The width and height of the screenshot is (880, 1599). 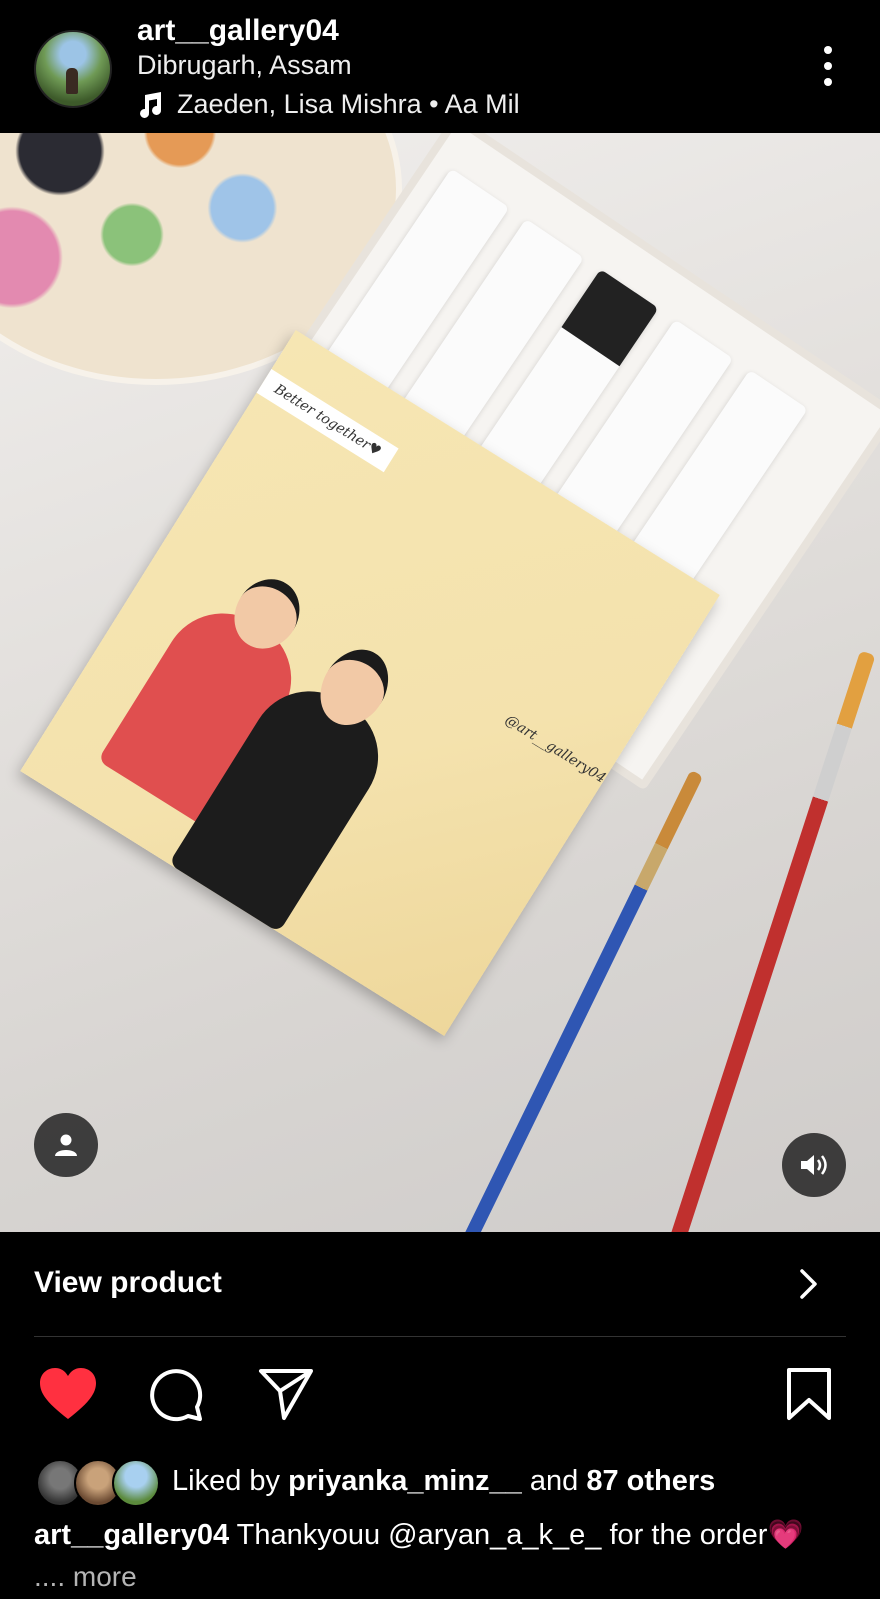 I want to click on person-tag-icon, so click(x=66, y=1145).